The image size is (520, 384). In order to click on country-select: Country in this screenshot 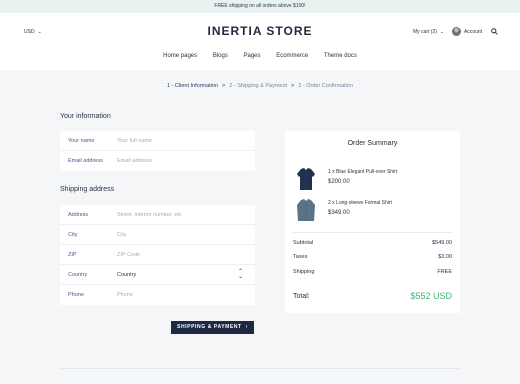, I will do `click(126, 275)`.